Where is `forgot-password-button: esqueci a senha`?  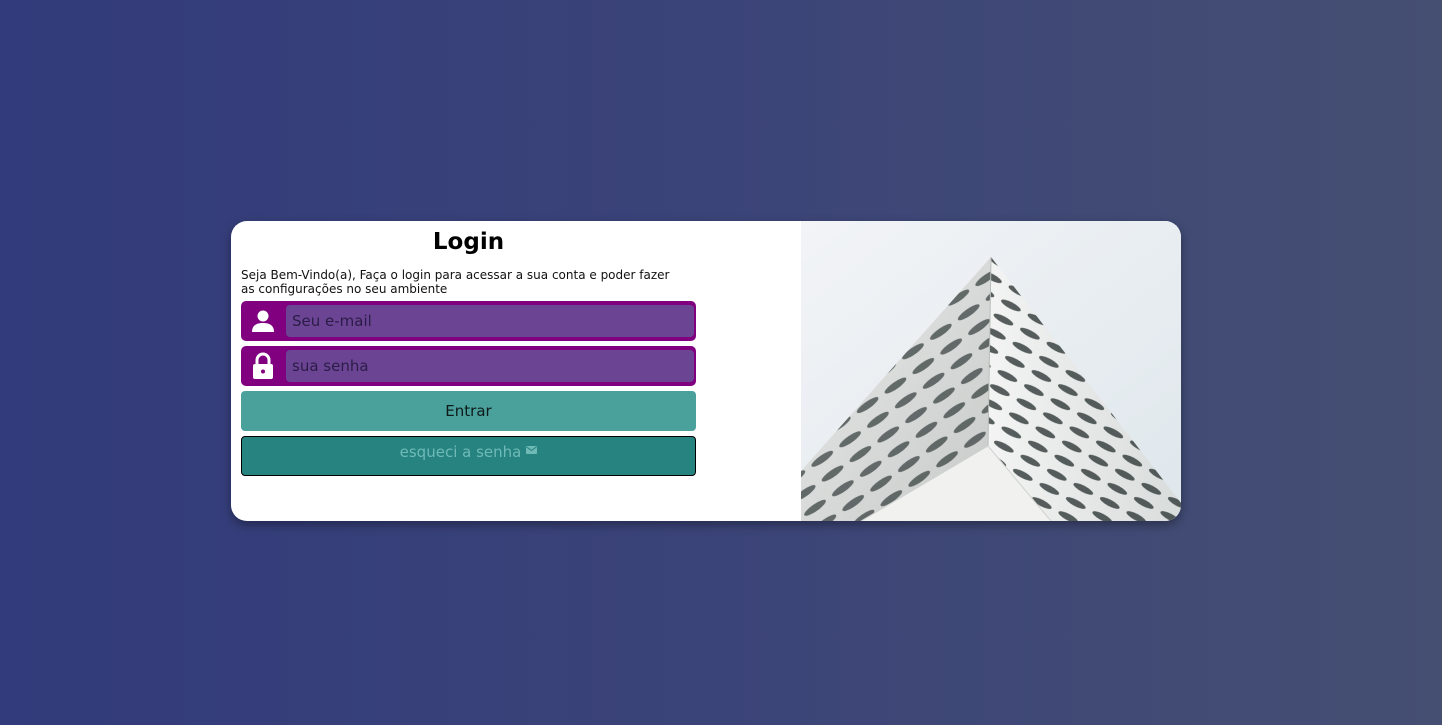
forgot-password-button: esqueci a senha is located at coordinates (468, 456).